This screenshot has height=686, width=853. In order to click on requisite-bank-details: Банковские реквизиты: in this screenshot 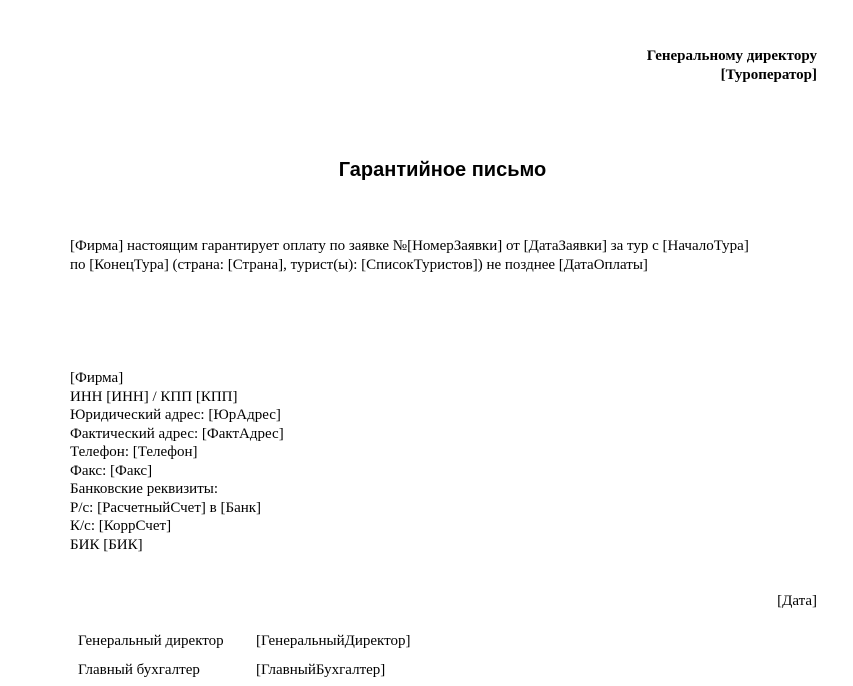, I will do `click(144, 489)`.